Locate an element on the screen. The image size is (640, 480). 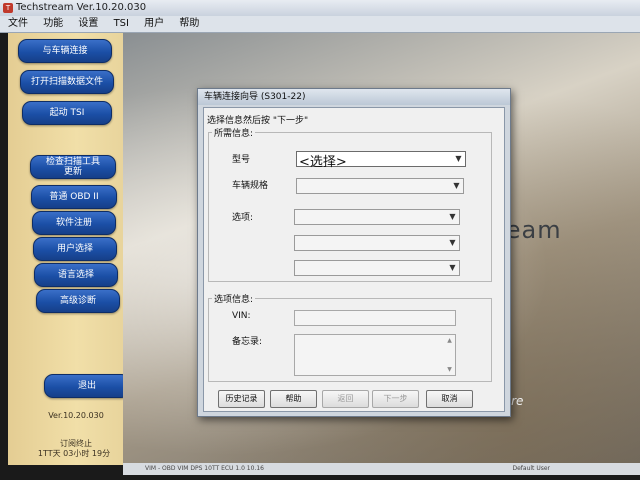
cancel-button: 取消 is located at coordinates (449, 399).